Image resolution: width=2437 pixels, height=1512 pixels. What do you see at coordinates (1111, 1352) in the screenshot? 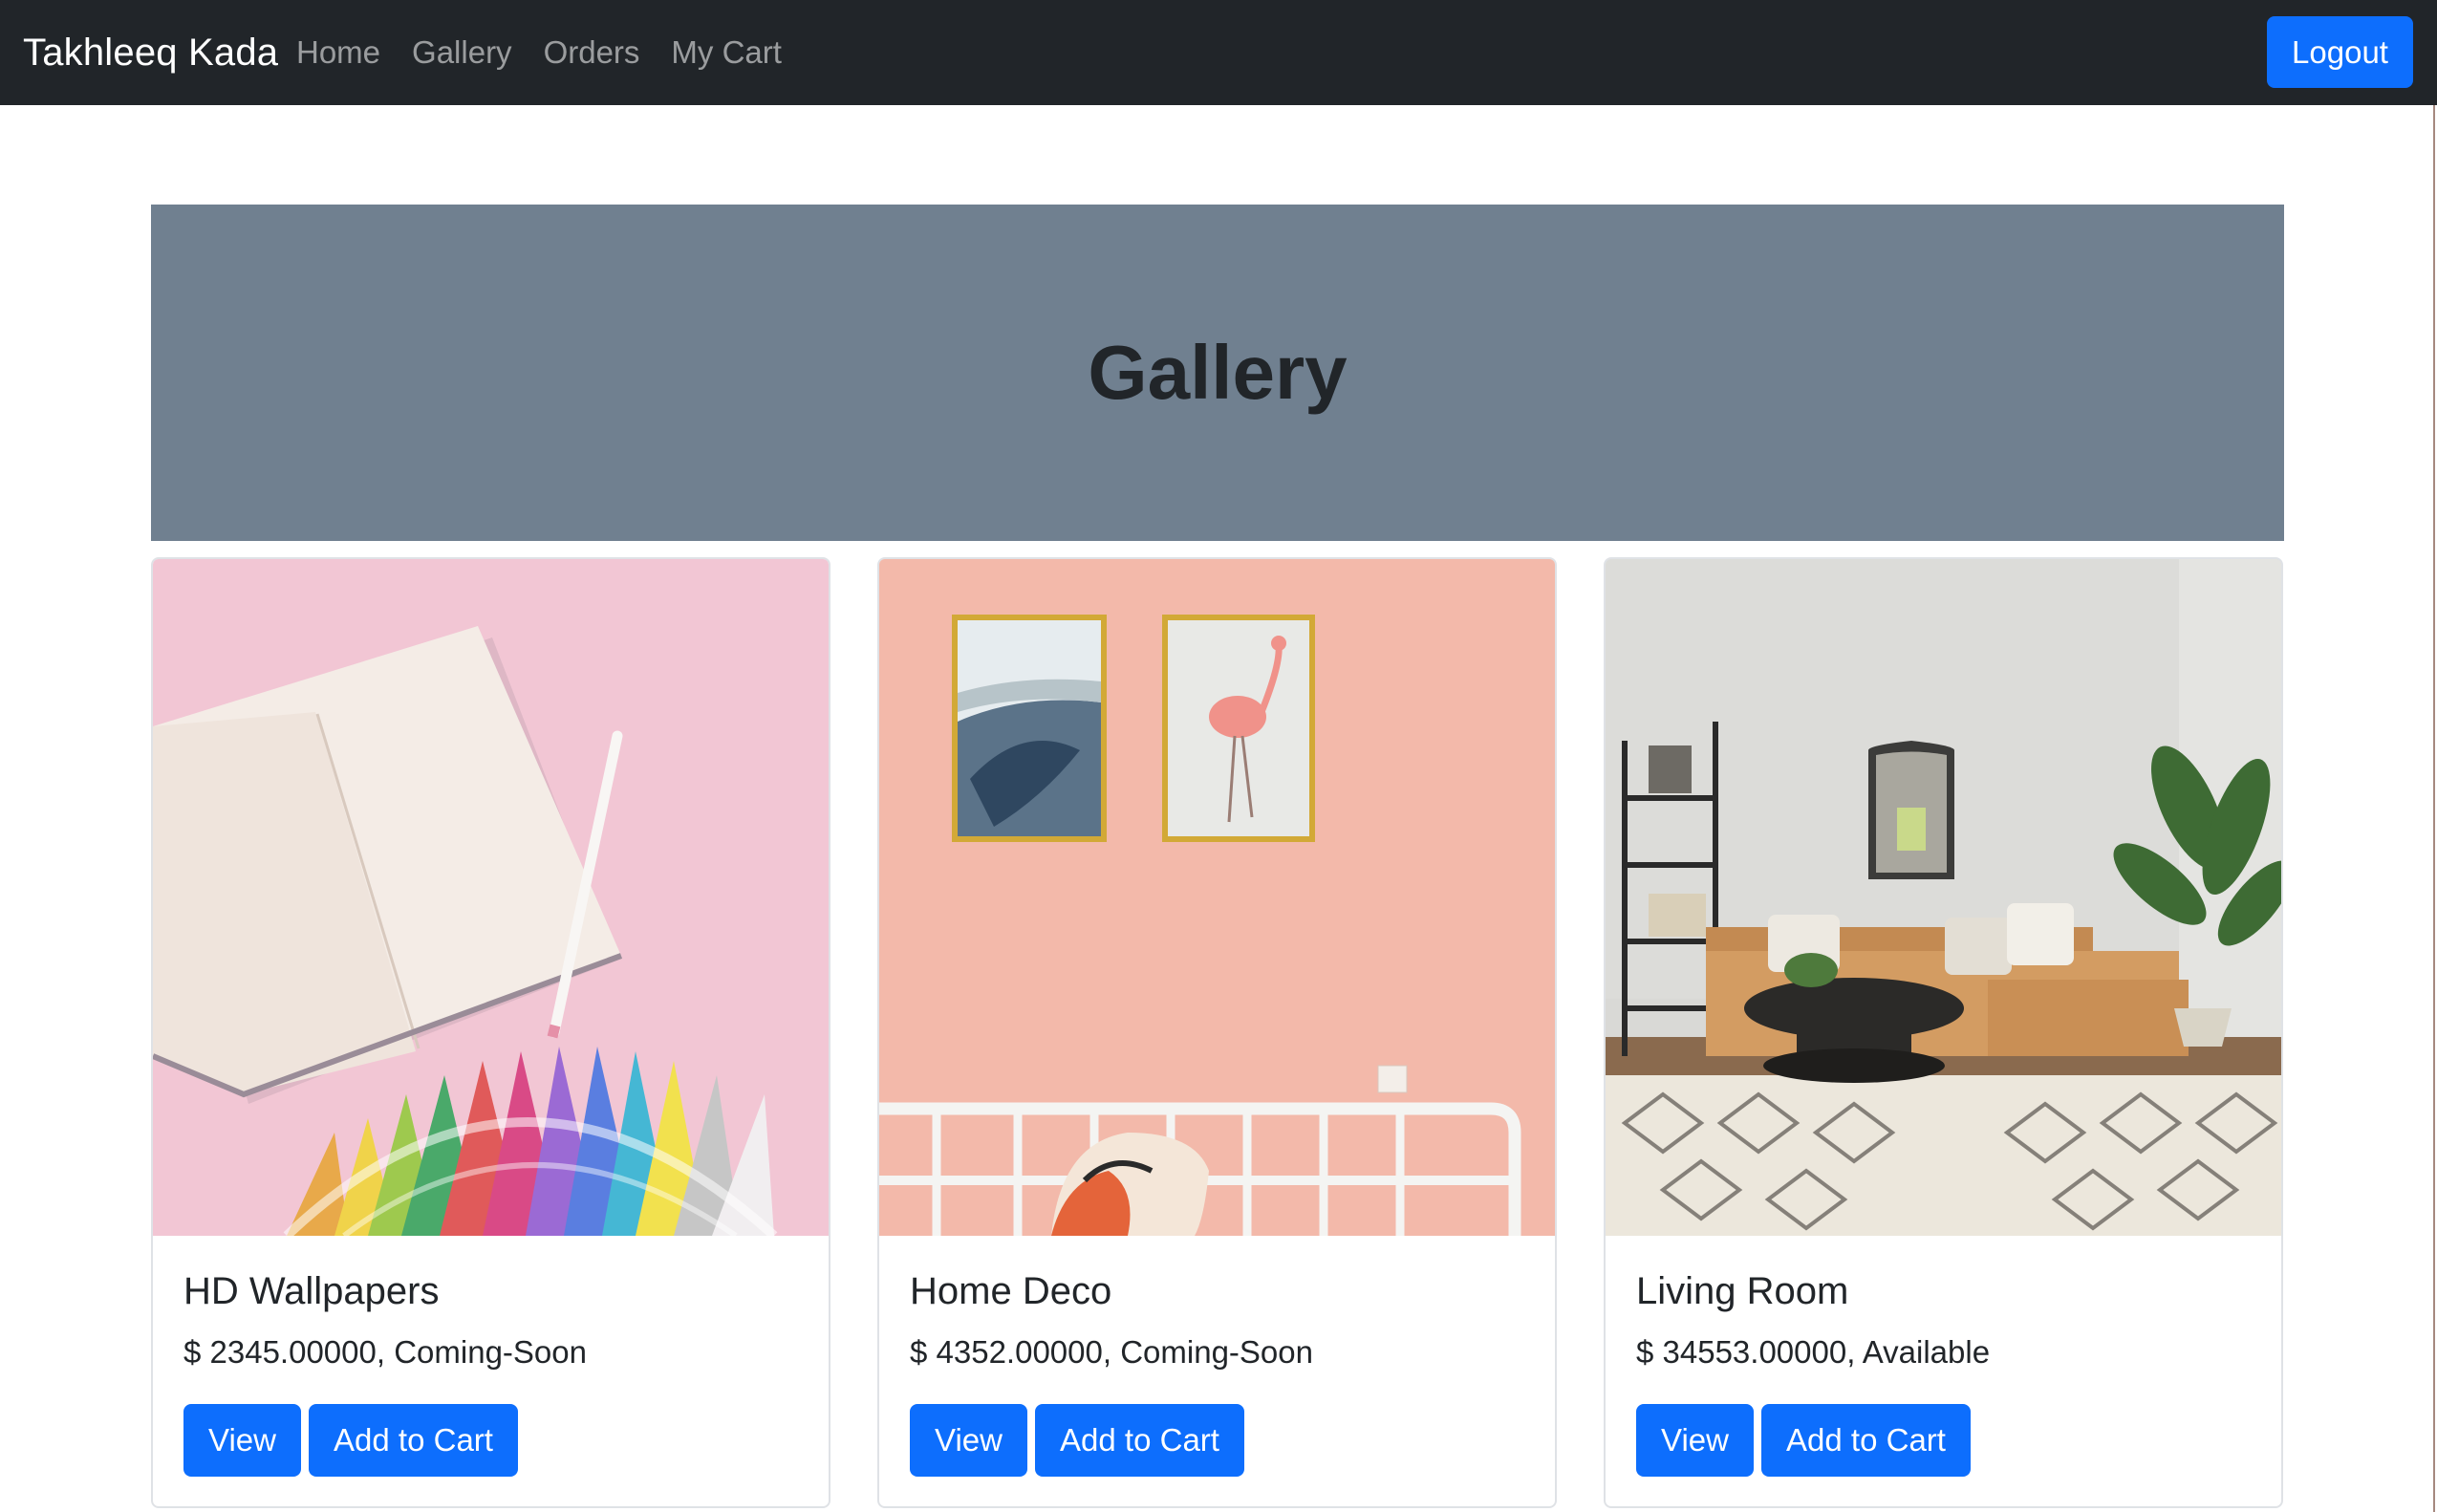
I see `product-price-status: $ 4352.00000, Coming-Soon` at bounding box center [1111, 1352].